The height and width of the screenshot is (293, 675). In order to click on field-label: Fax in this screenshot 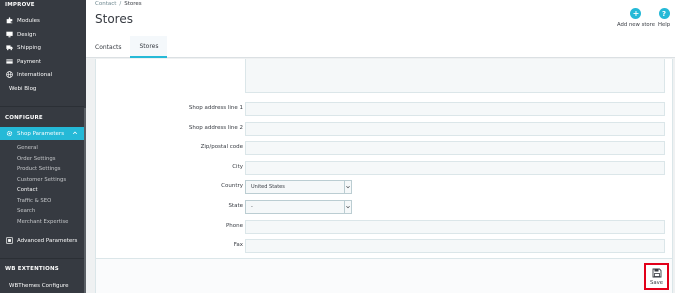, I will do `click(238, 245)`.